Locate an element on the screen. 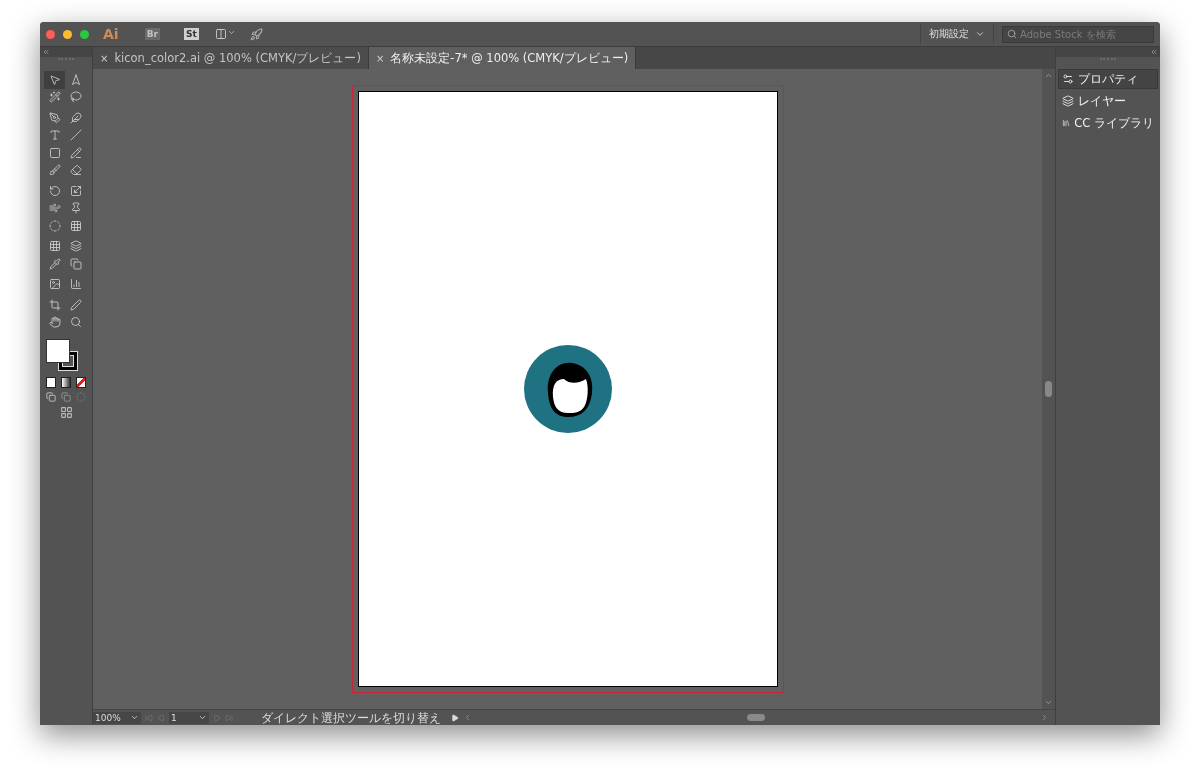 The height and width of the screenshot is (782, 1200). document-tab: × 名称未設定-7* @ 100% (CMYK/プレビュー) is located at coordinates (502, 58).